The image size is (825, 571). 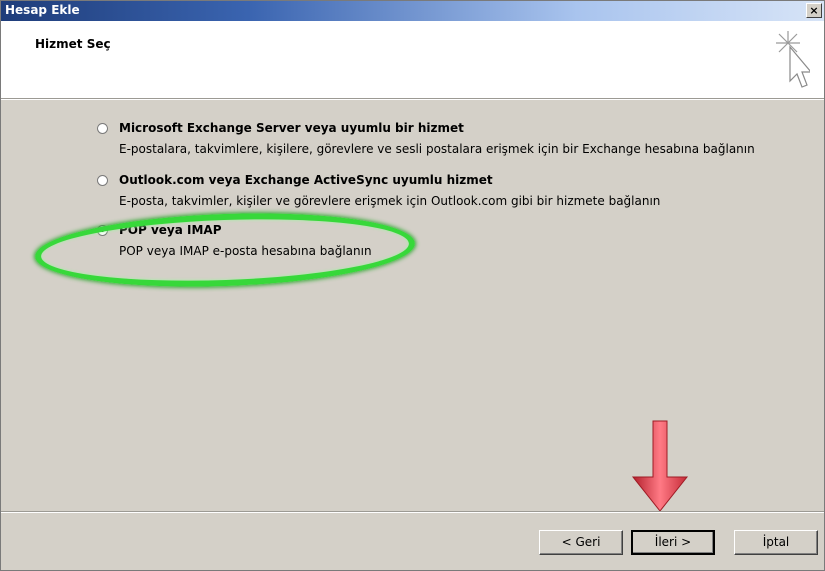 What do you see at coordinates (412, 99) in the screenshot?
I see `header-separator` at bounding box center [412, 99].